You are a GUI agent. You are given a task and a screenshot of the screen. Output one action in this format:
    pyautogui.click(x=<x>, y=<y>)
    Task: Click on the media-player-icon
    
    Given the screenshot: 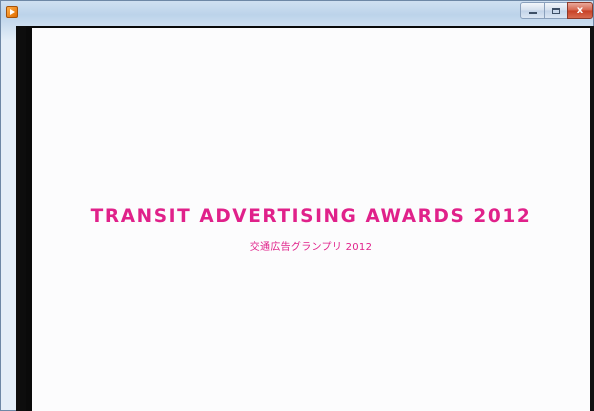 What is the action you would take?
    pyautogui.click(x=12, y=12)
    